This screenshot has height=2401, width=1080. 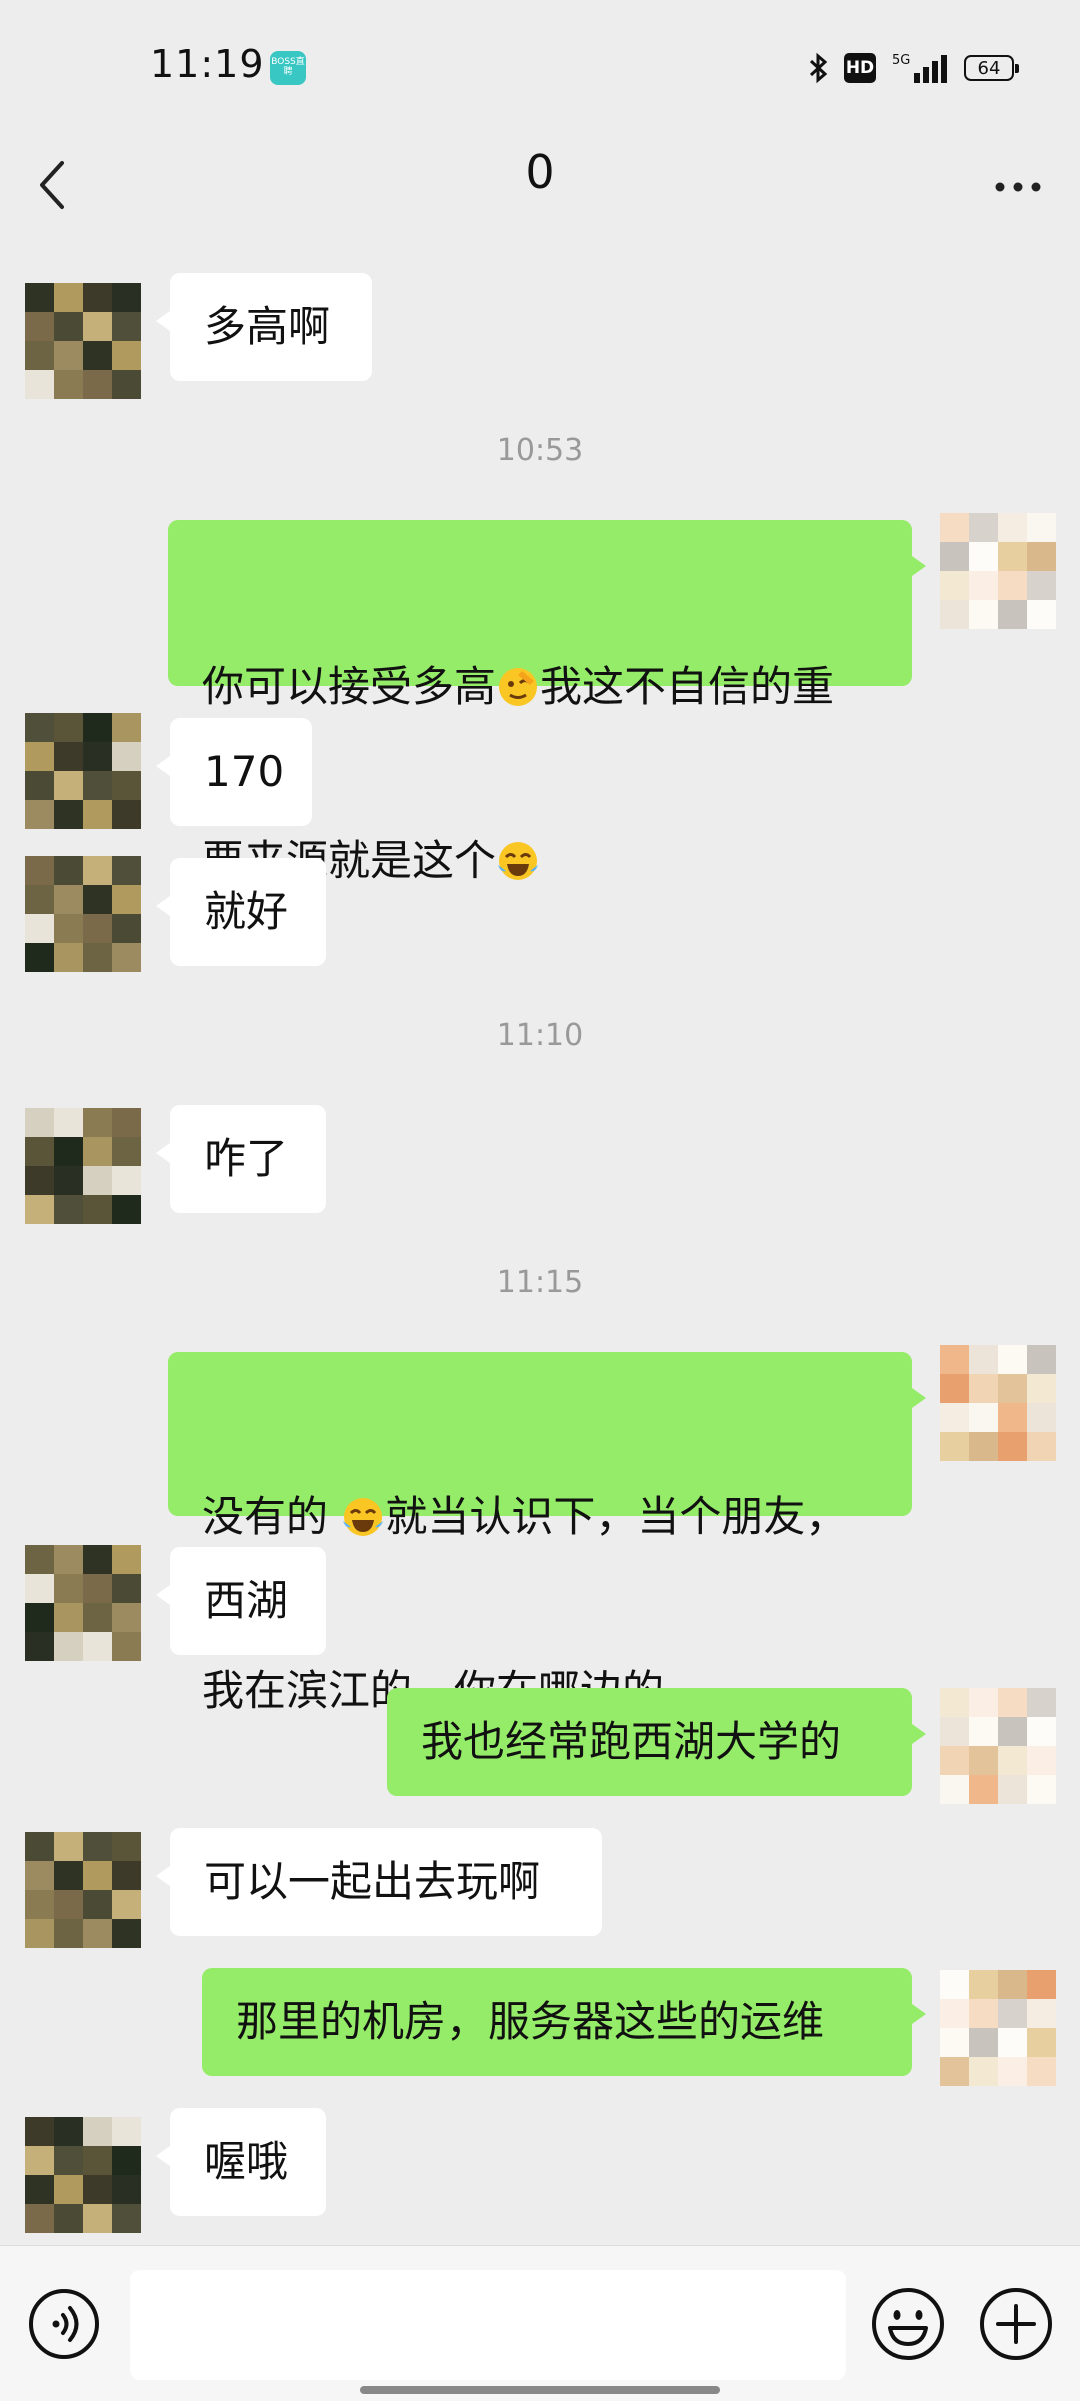 I want to click on message-text: 170, so click(x=244, y=771).